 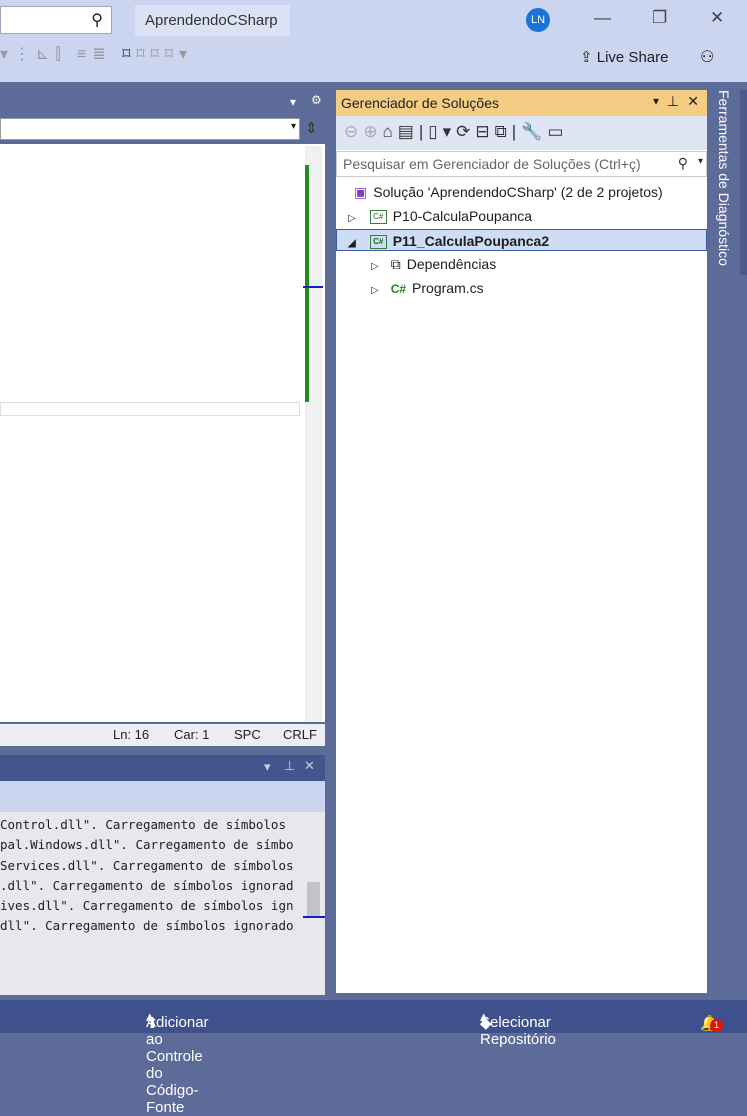 What do you see at coordinates (451, 264) in the screenshot?
I see `tree-label: Dependências` at bounding box center [451, 264].